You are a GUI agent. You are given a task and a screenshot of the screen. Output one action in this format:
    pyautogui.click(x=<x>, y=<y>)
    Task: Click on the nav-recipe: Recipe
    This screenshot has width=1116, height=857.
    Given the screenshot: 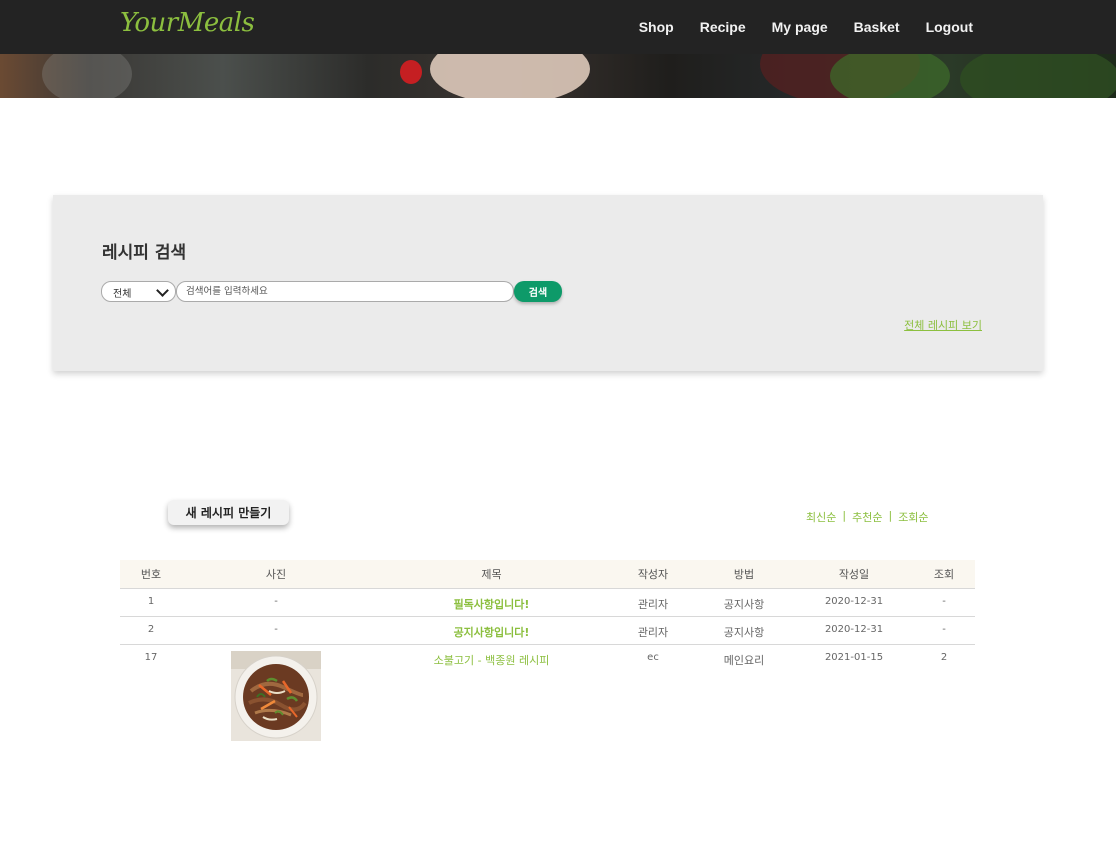 What is the action you would take?
    pyautogui.click(x=723, y=27)
    